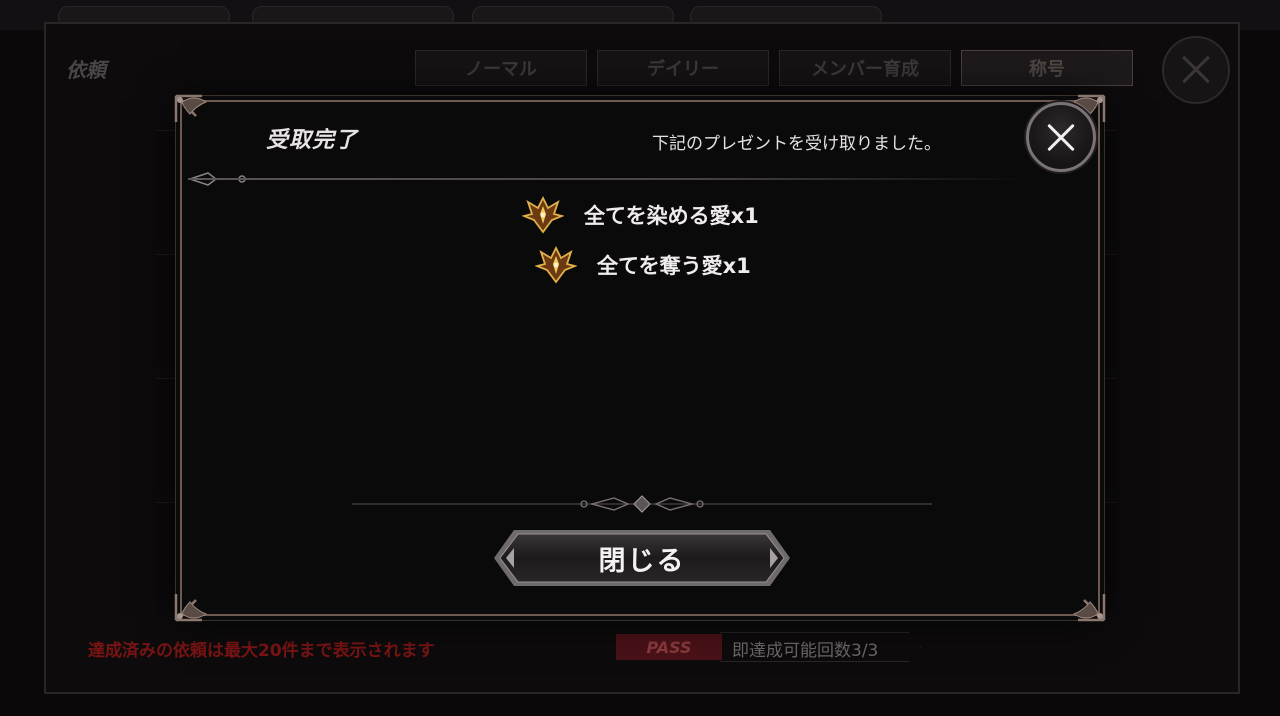 This screenshot has width=1280, height=716. I want to click on close-button, so click(1061, 137).